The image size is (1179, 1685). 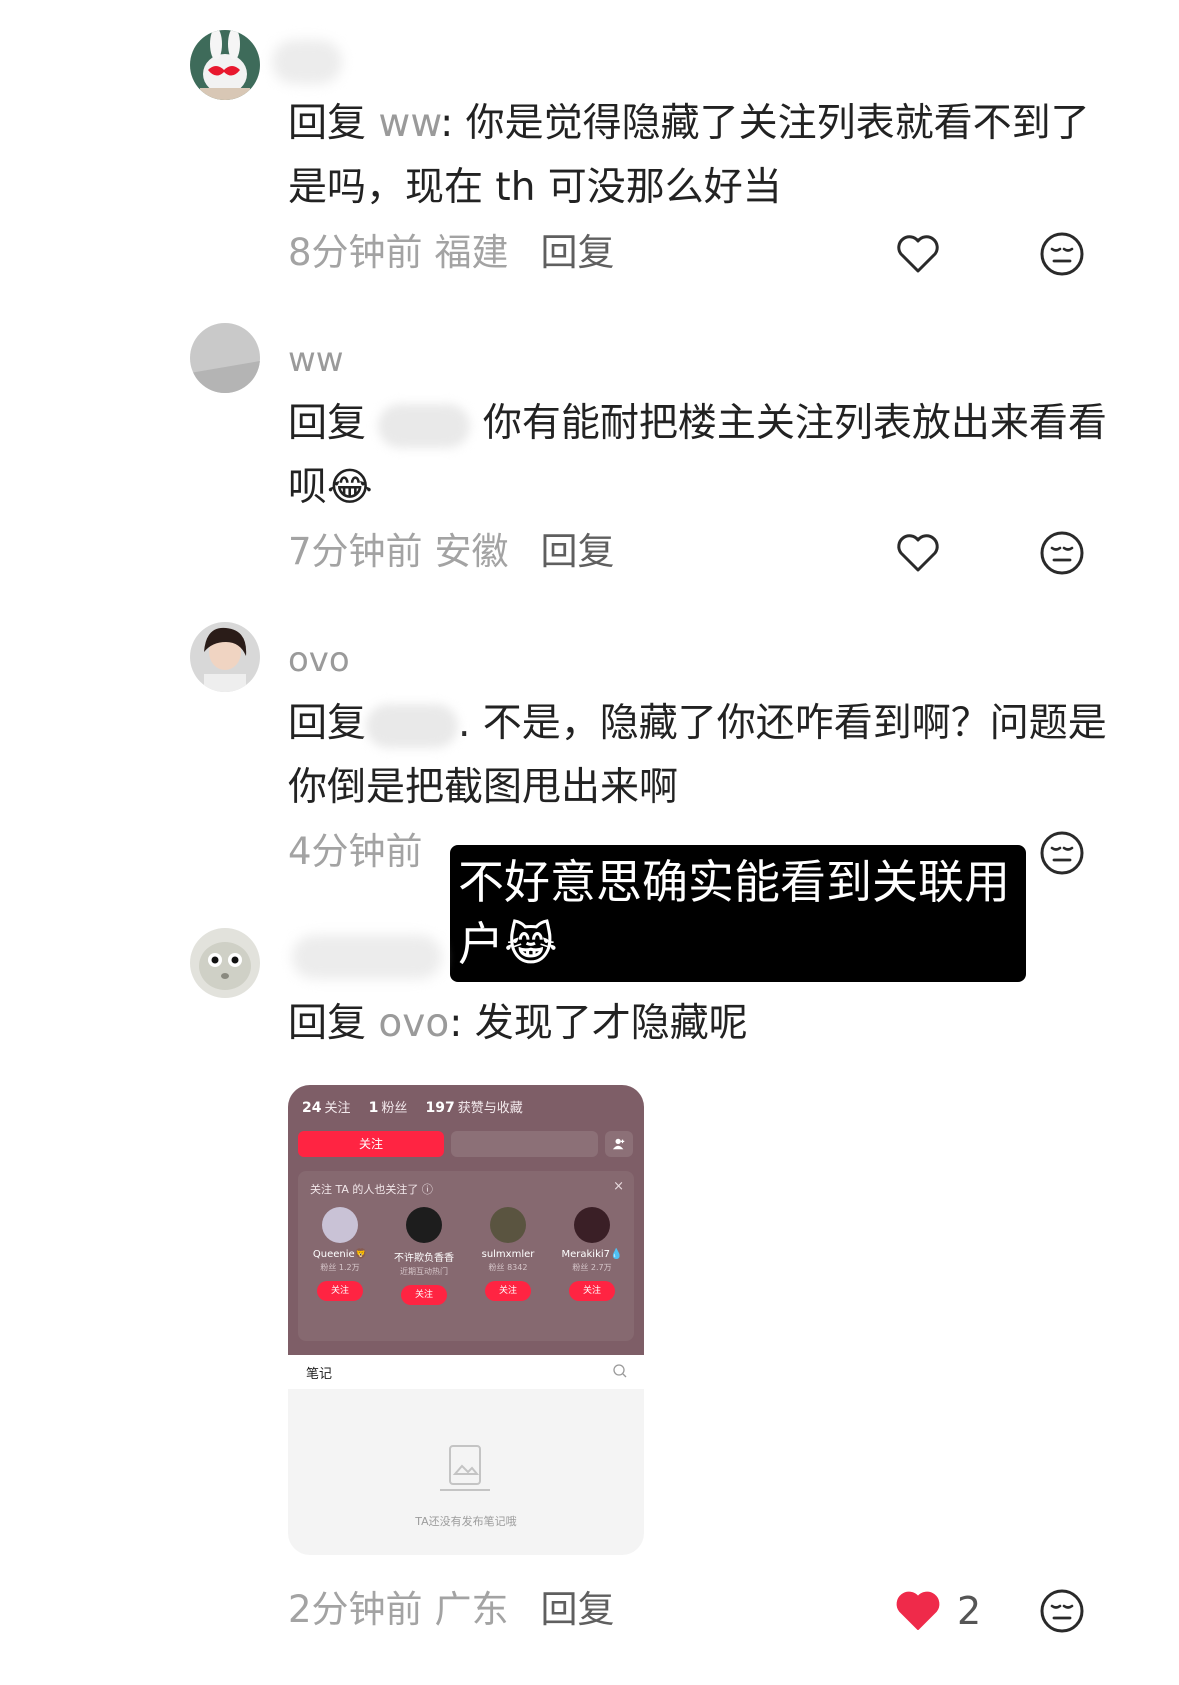 I want to click on reply-target: ovo, so click(x=413, y=1023).